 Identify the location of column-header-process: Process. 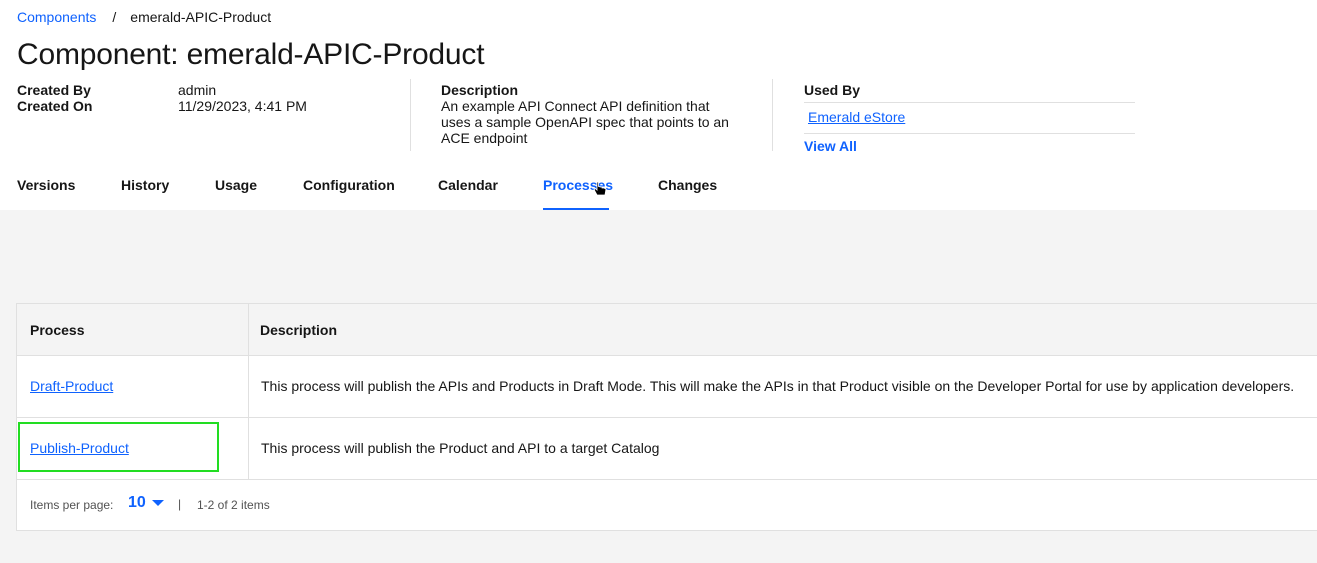
(57, 330).